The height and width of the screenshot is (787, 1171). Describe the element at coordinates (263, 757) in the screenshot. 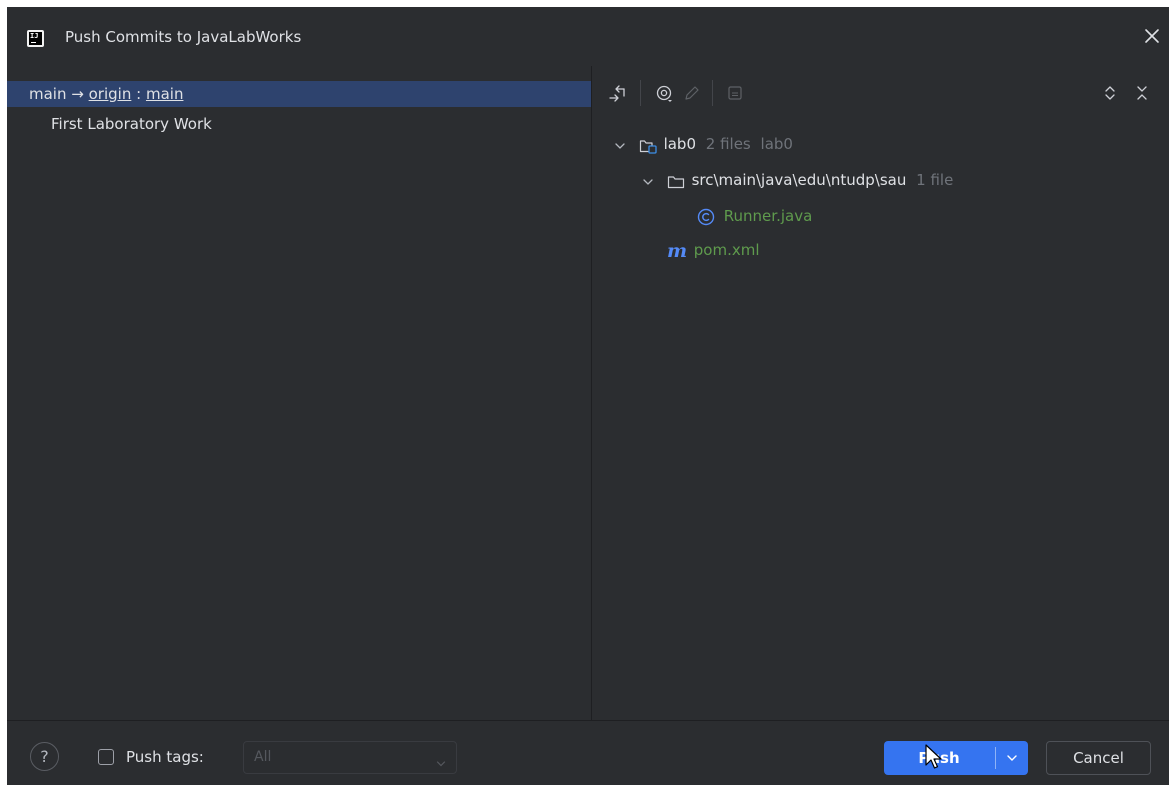

I see `tags-select-value: All` at that location.